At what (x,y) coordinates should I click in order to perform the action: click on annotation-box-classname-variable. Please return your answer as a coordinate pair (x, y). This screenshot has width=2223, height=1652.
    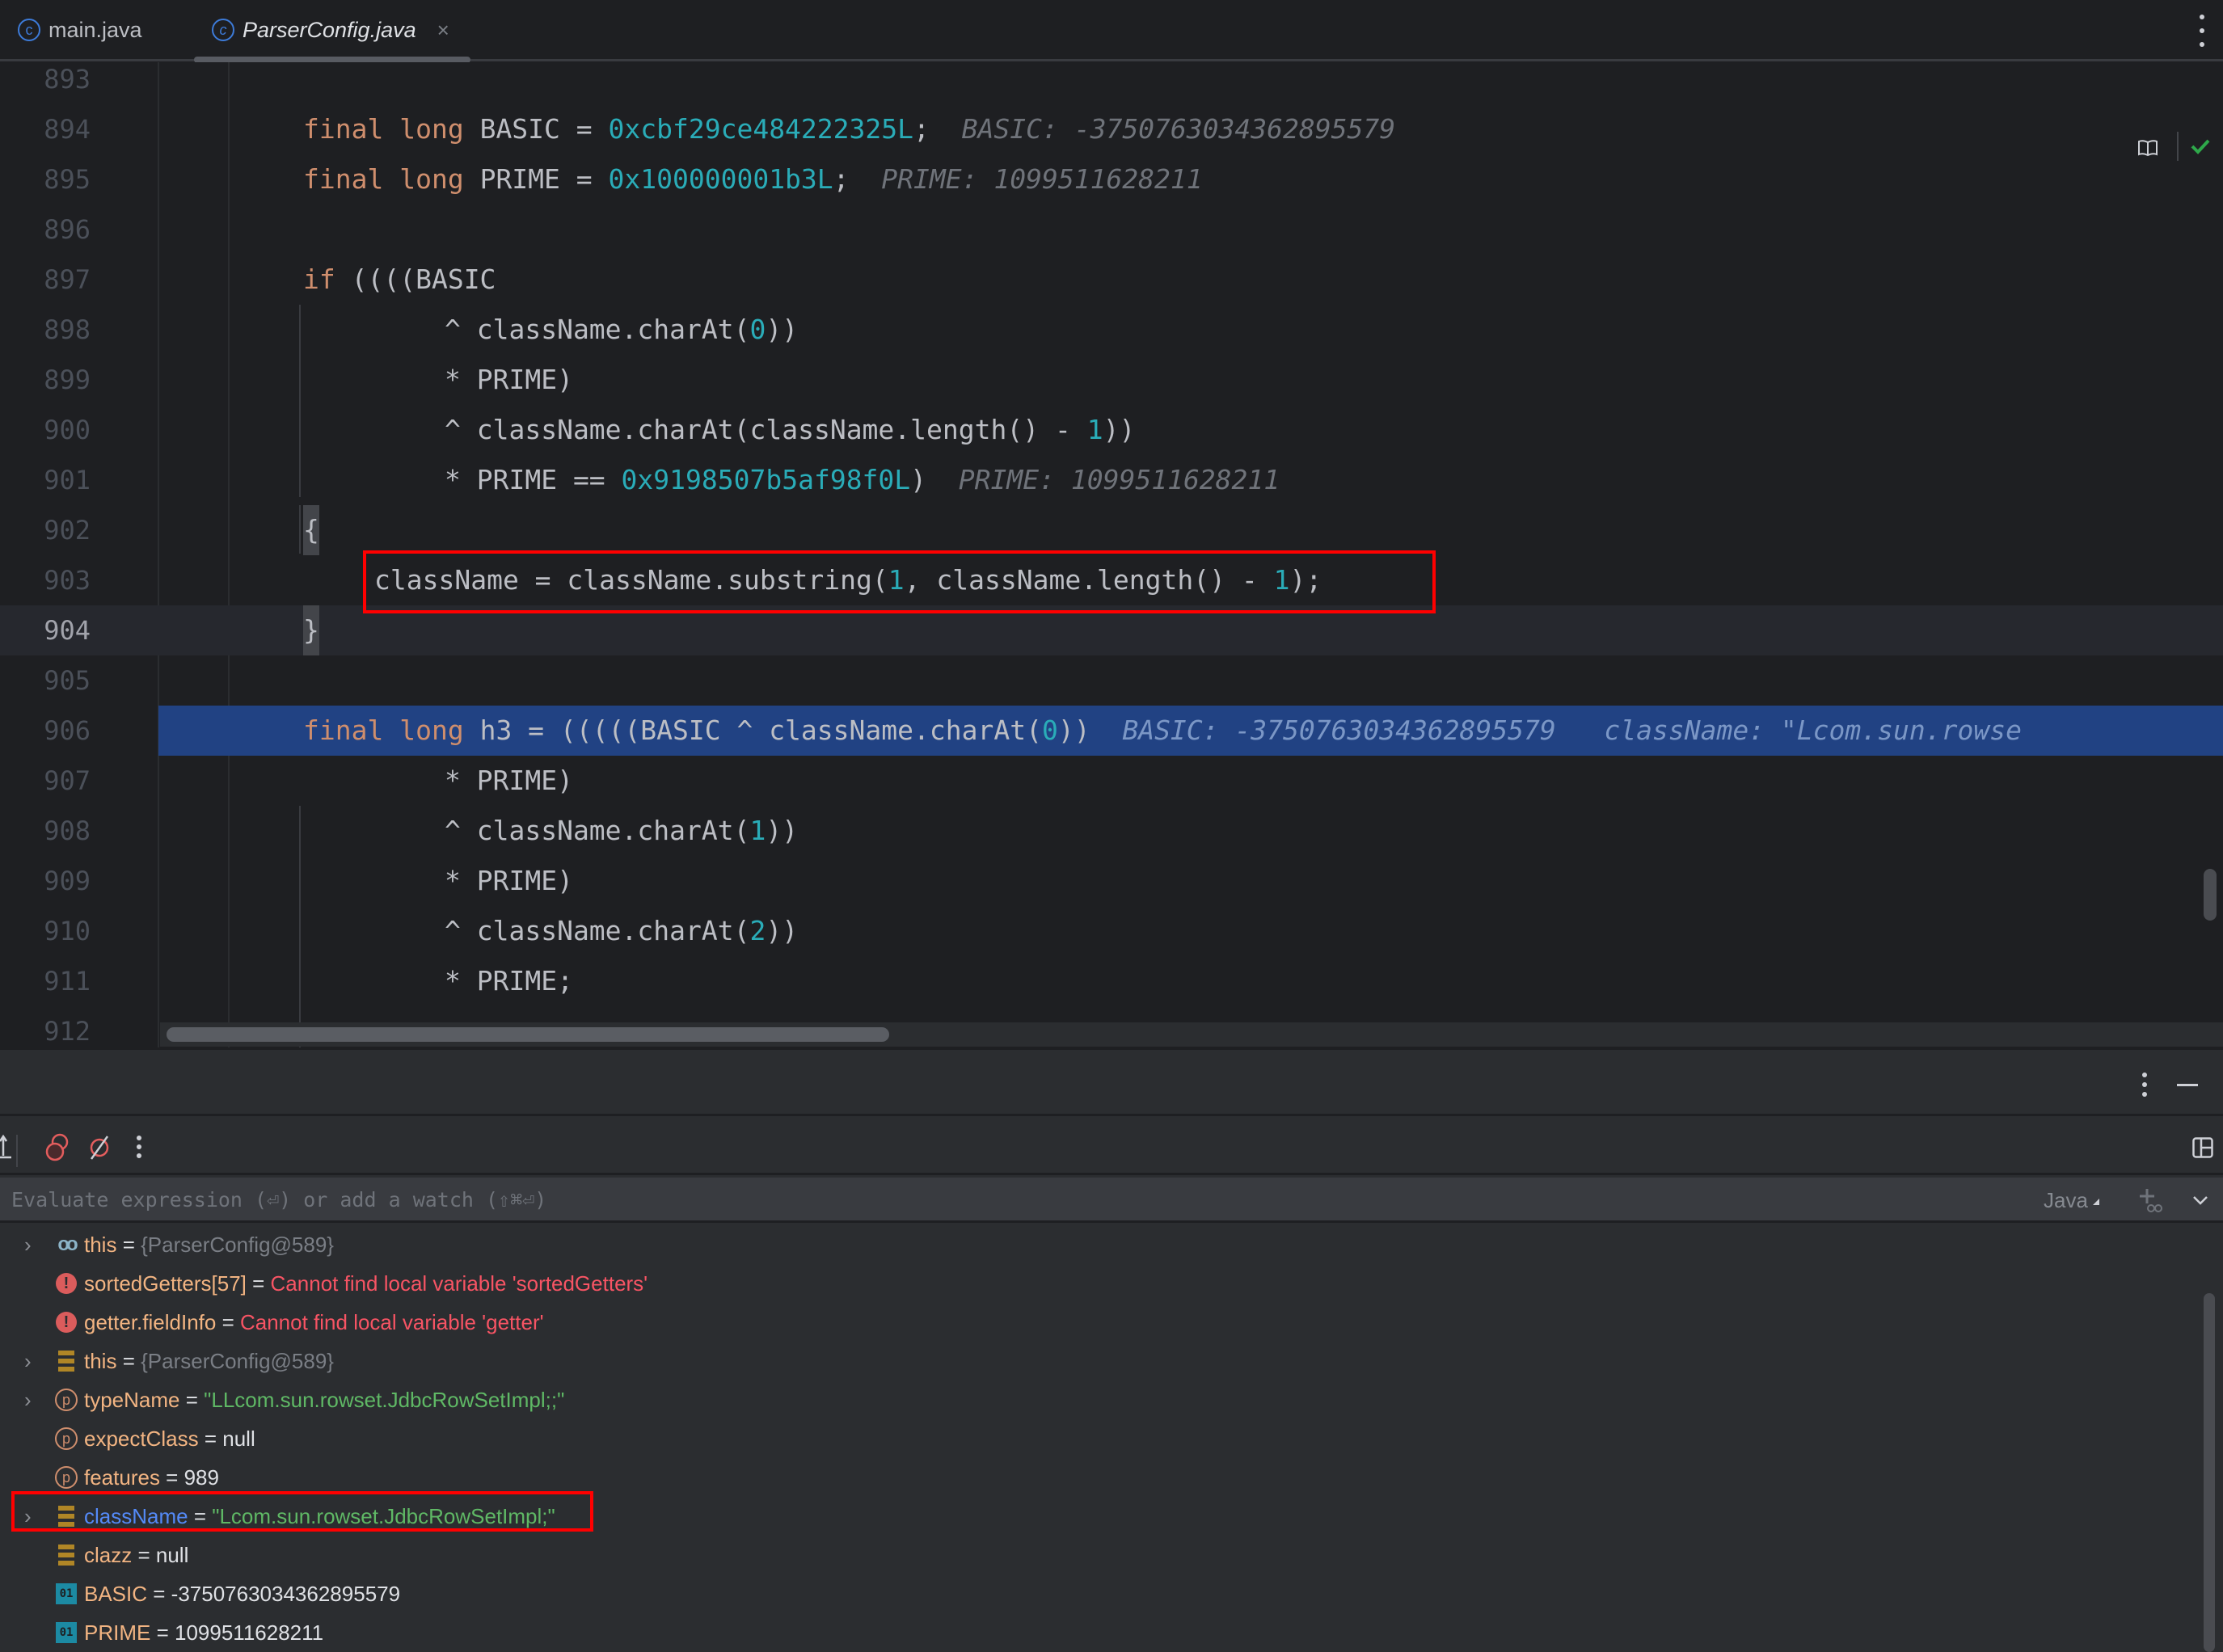
    Looking at the image, I should click on (302, 1511).